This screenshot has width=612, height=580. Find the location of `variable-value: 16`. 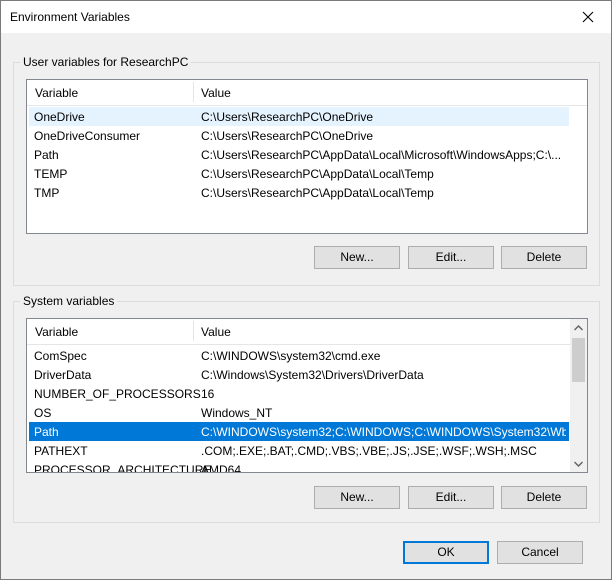

variable-value: 16 is located at coordinates (208, 394).